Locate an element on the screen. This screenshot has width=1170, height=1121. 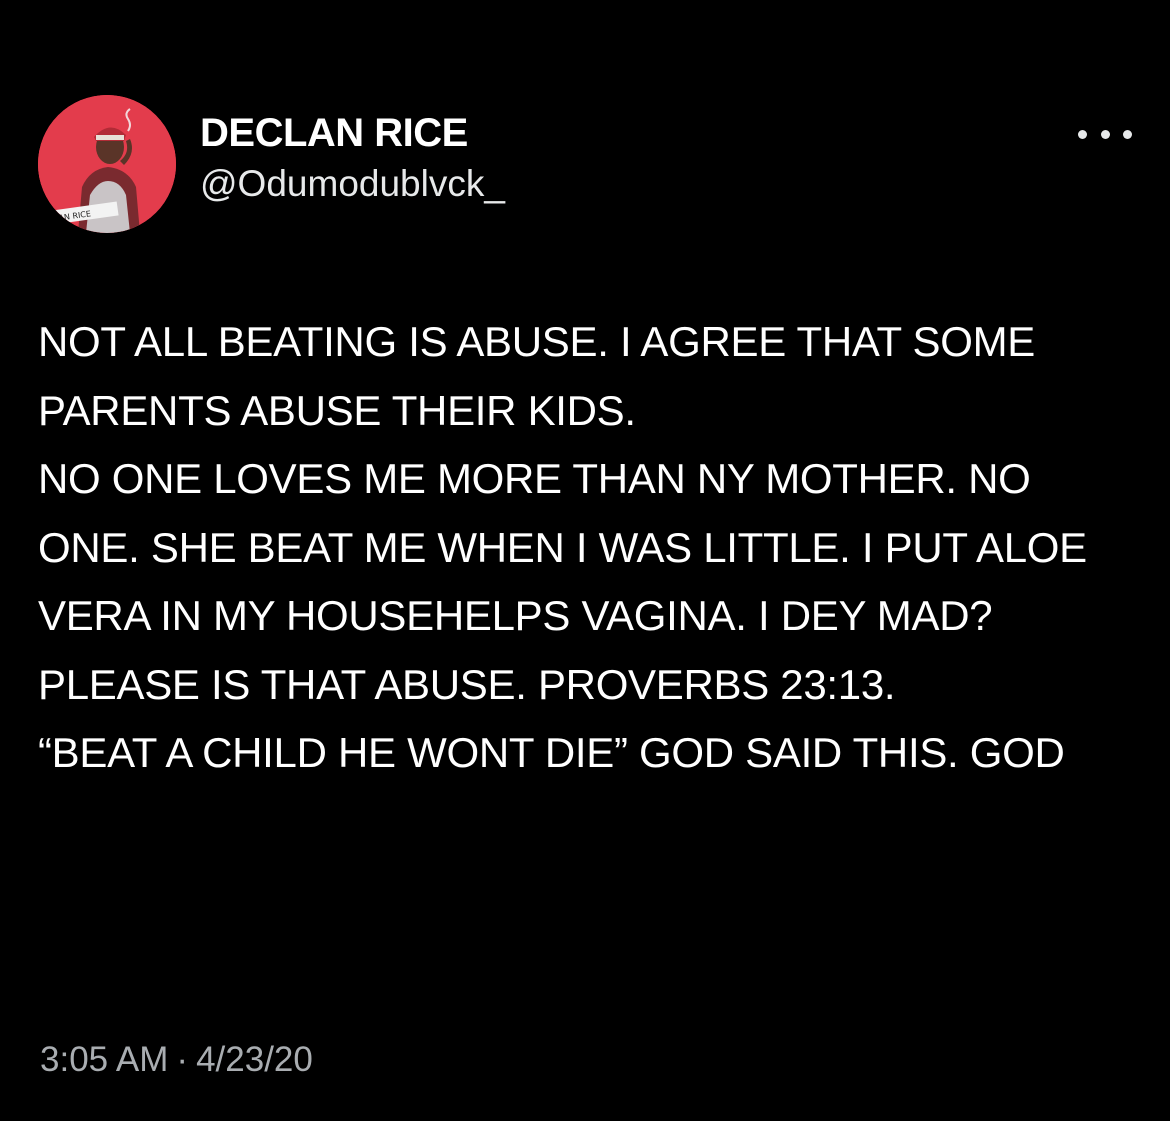
more-options-icon is located at coordinates (1105, 134).